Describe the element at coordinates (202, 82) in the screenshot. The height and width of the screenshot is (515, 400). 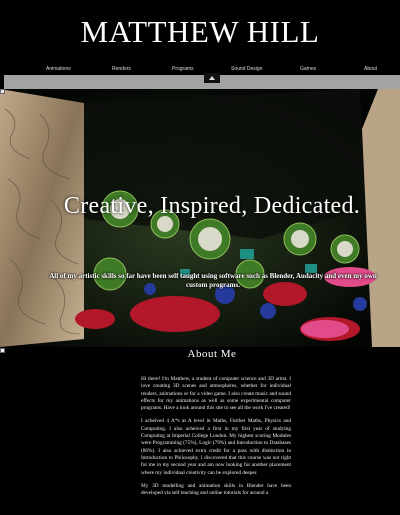
I see `nav-divider-bar` at that location.